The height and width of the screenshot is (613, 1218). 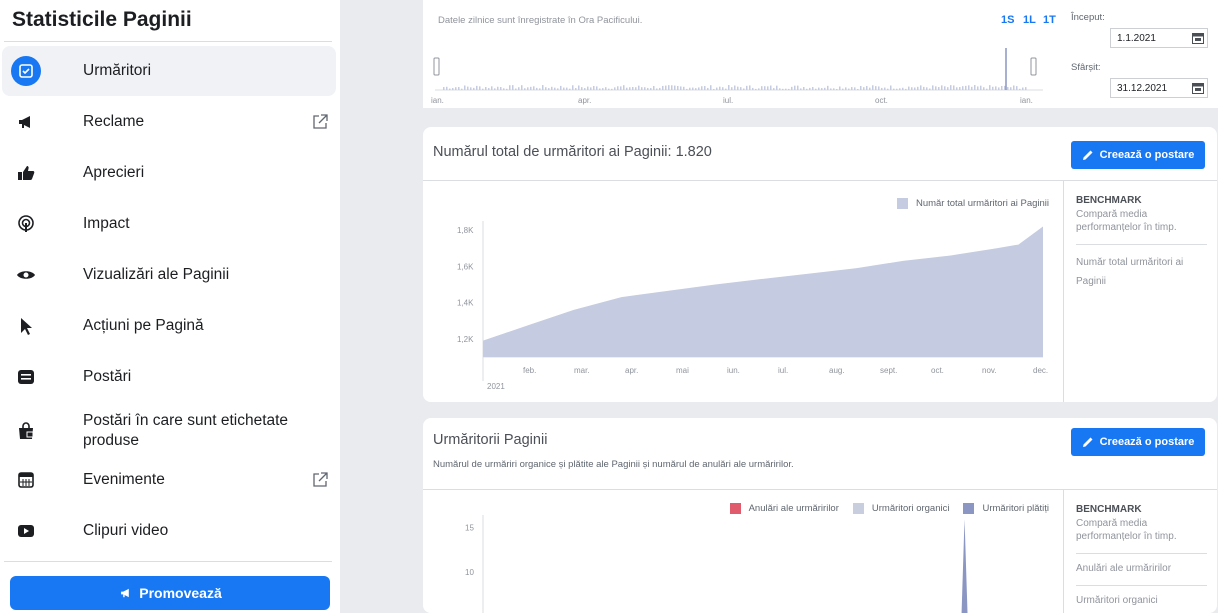 What do you see at coordinates (1141, 267) in the screenshot?
I see `benchmark-item: Număr total urmăritori ai Paginii` at bounding box center [1141, 267].